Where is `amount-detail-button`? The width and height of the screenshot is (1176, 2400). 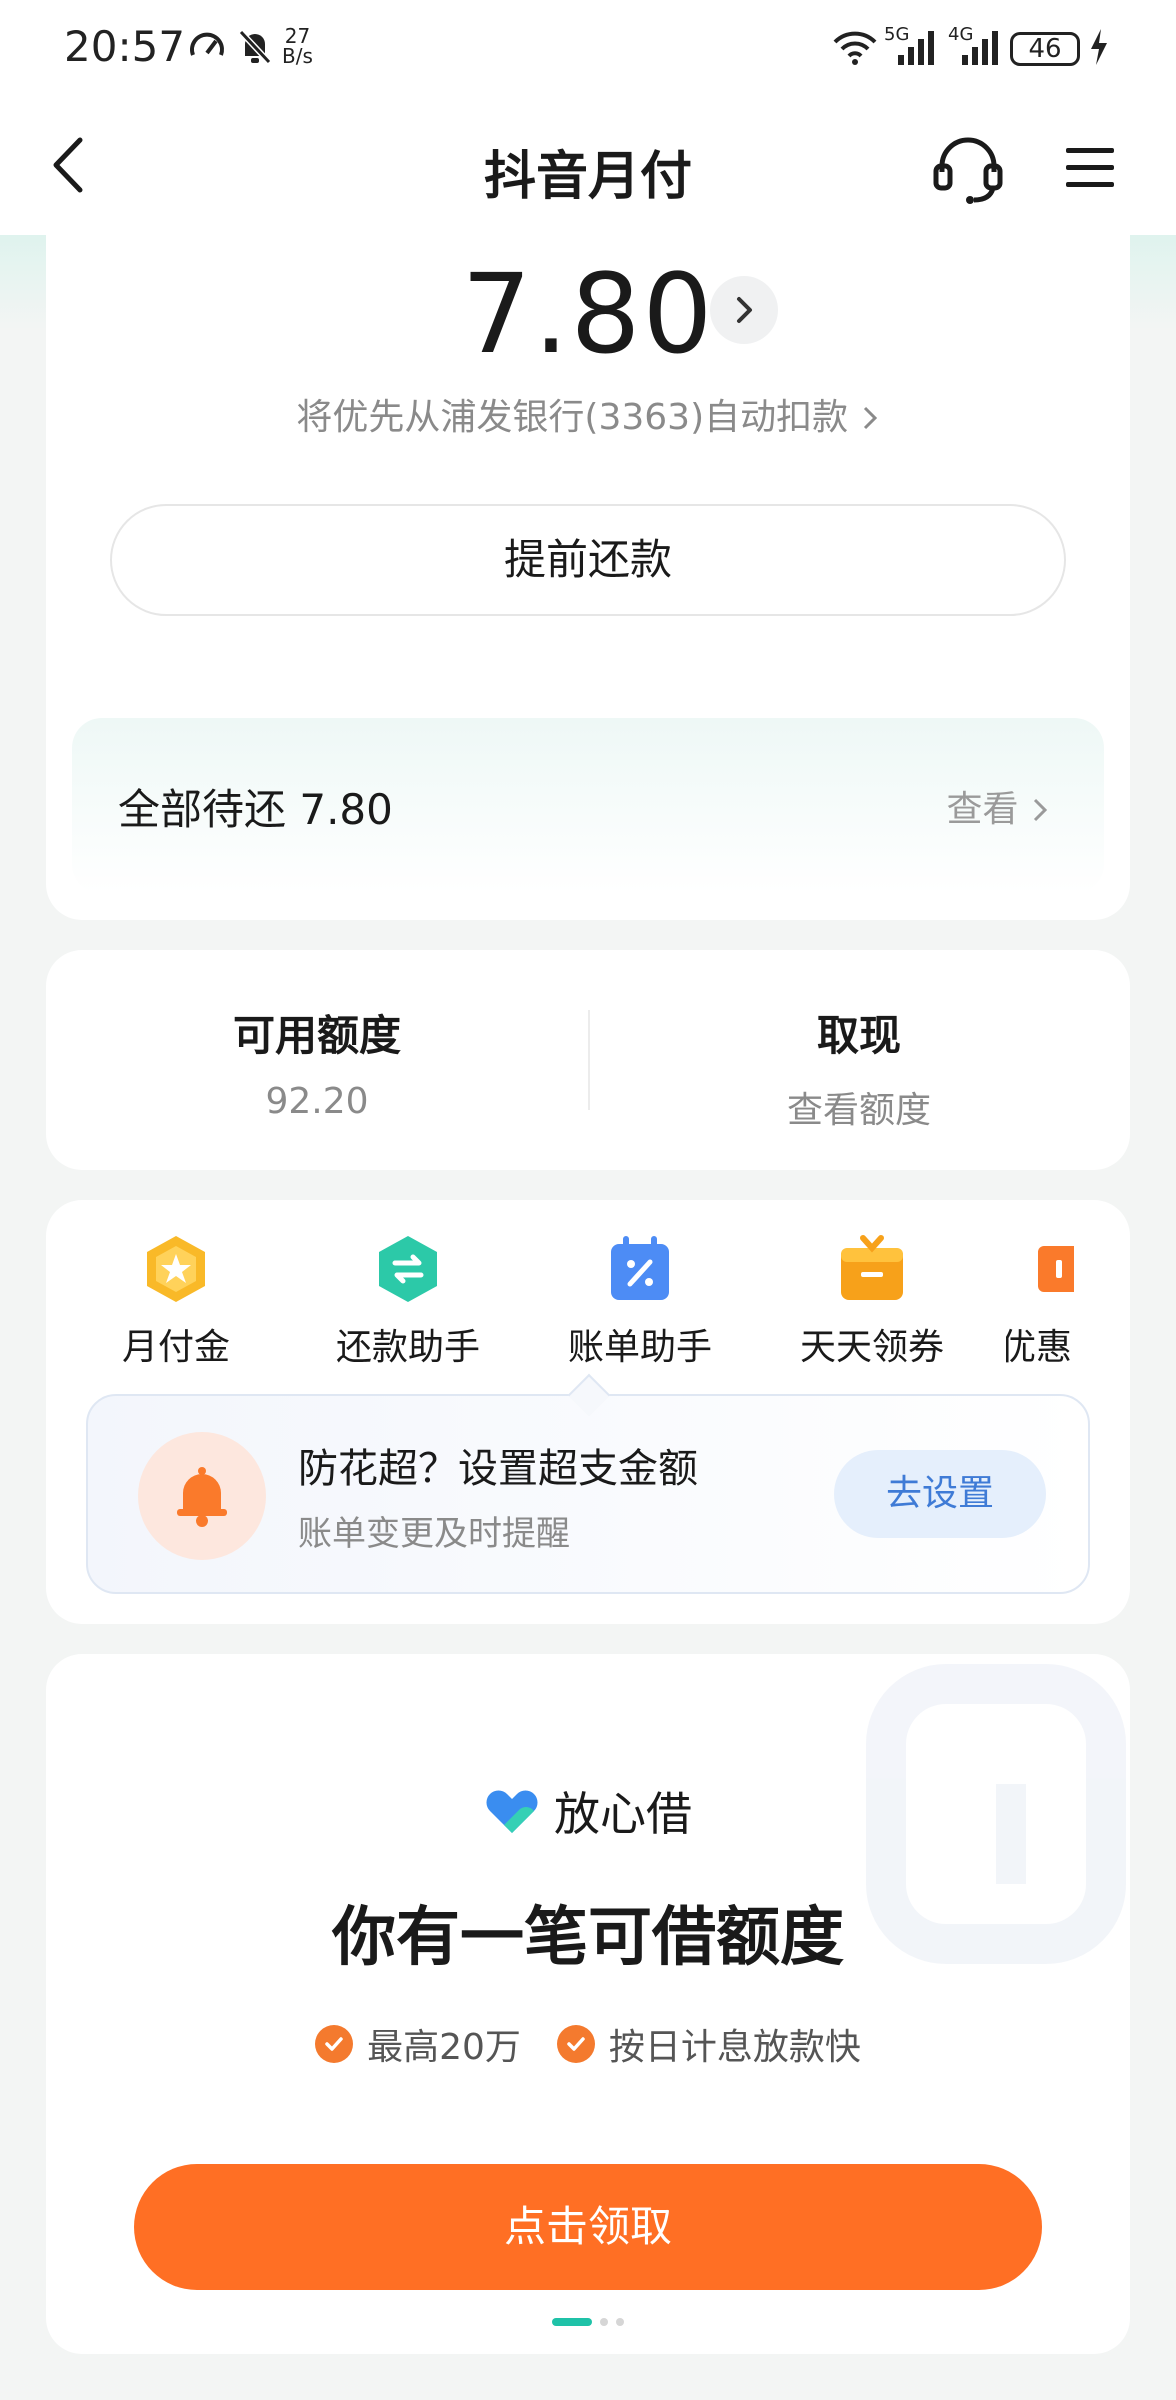 amount-detail-button is located at coordinates (744, 310).